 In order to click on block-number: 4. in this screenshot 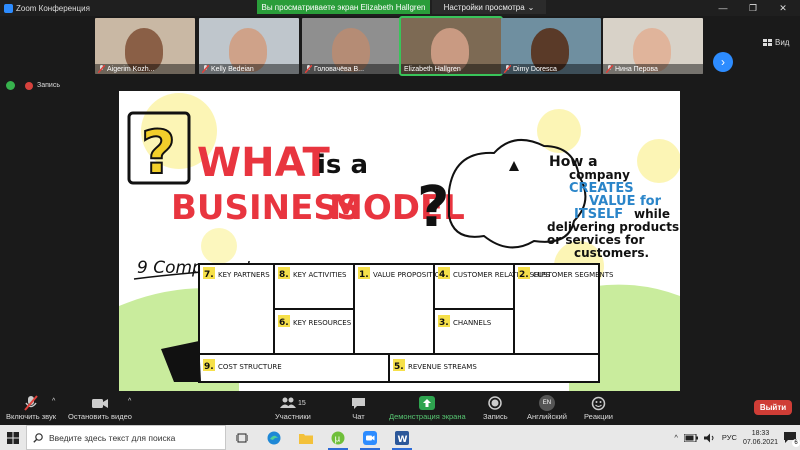, I will do `click(444, 275)`.